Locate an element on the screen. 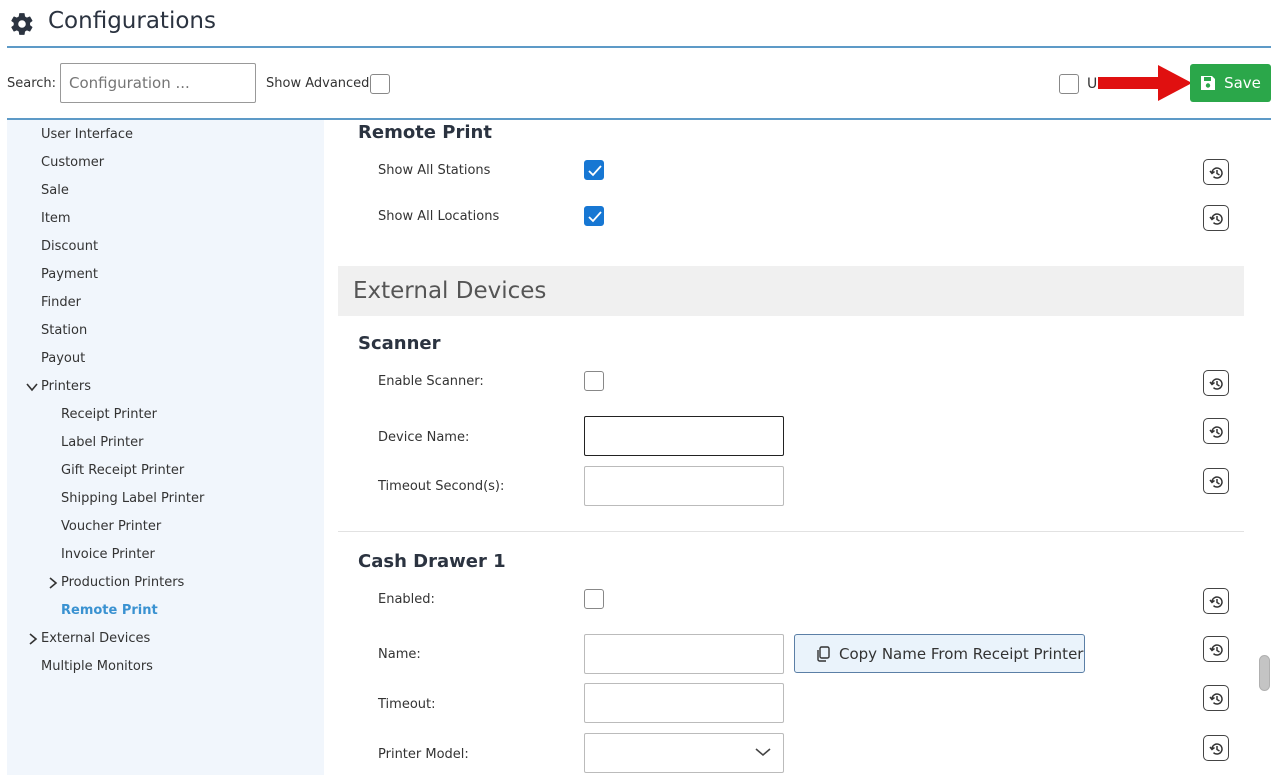 This screenshot has height=775, width=1283. show-all-stations-label: Show All Stations is located at coordinates (434, 170).